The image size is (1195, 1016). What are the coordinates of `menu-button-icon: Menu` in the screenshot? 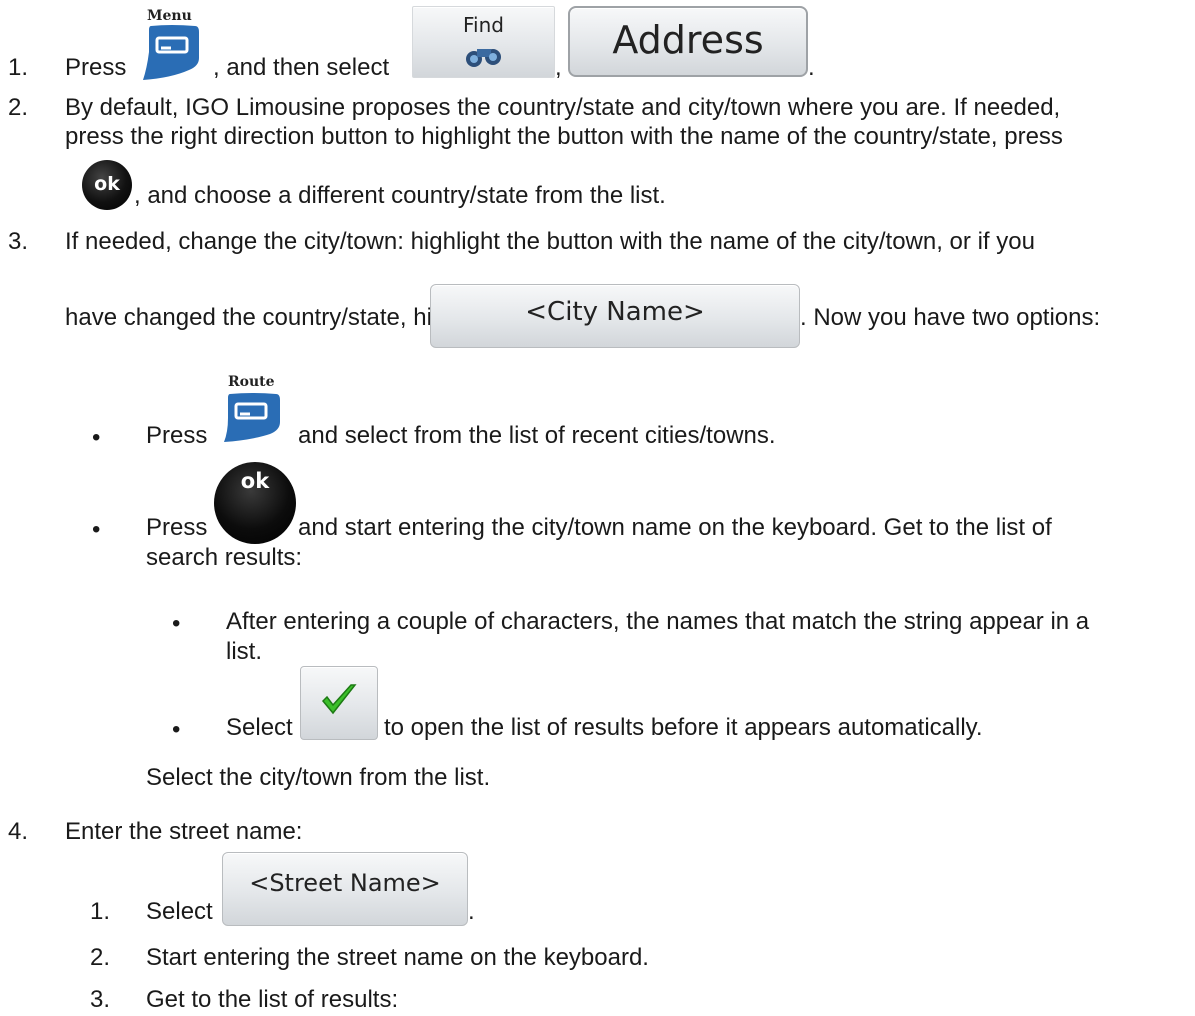 It's located at (172, 42).